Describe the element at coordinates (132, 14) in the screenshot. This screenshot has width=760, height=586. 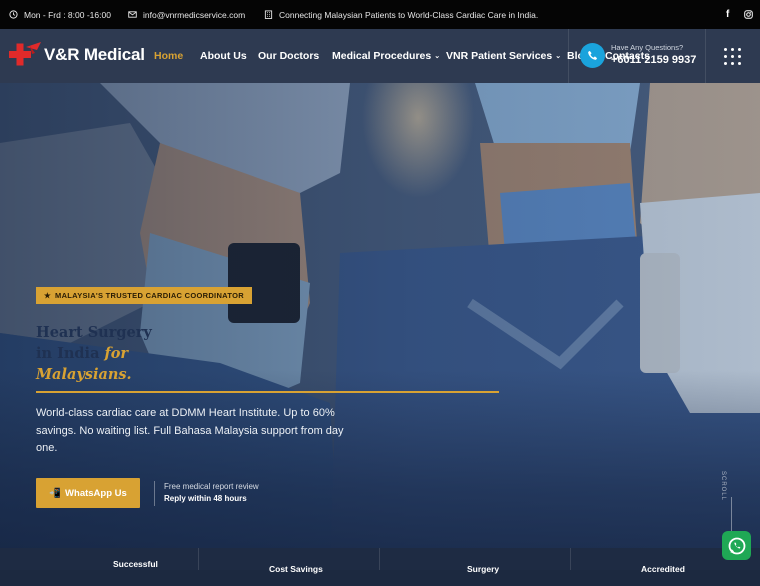
I see `mail-icon` at that location.